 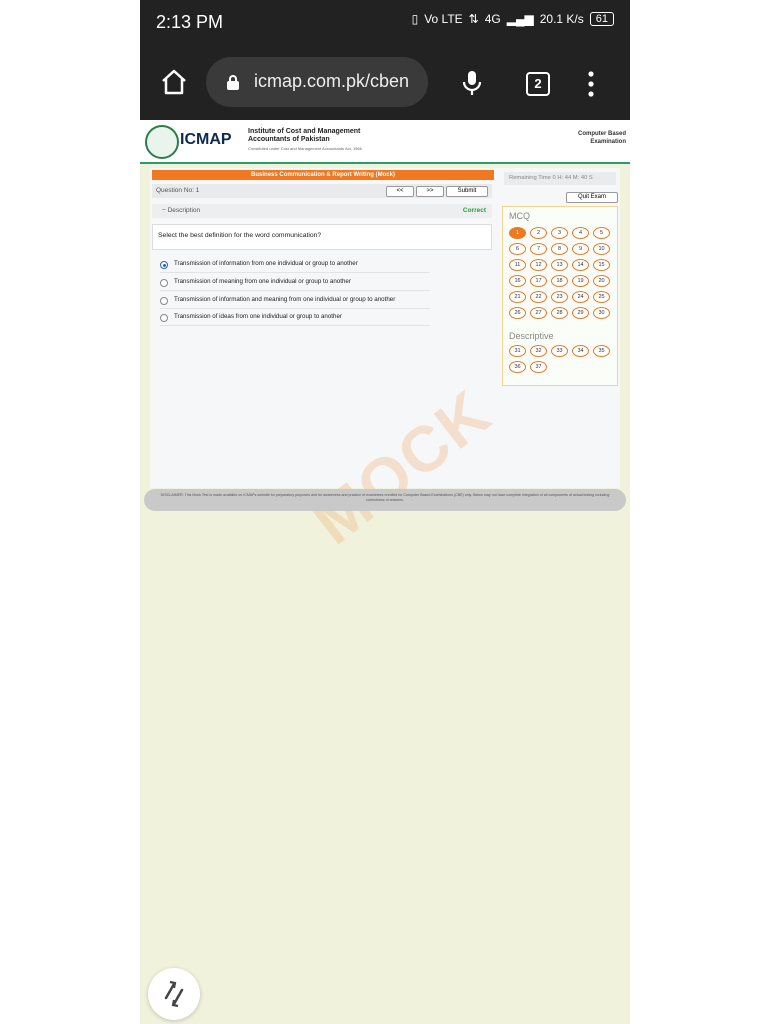 What do you see at coordinates (592, 197) in the screenshot?
I see `quit-exam-button: Quit Exam` at bounding box center [592, 197].